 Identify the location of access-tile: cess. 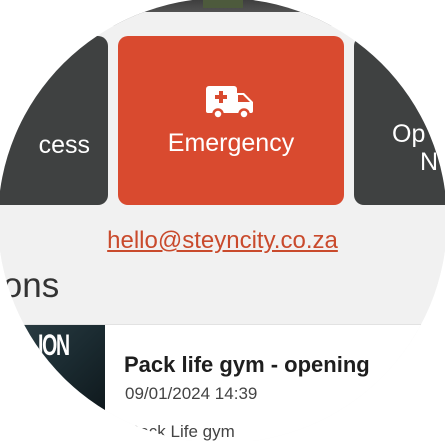
(54, 120).